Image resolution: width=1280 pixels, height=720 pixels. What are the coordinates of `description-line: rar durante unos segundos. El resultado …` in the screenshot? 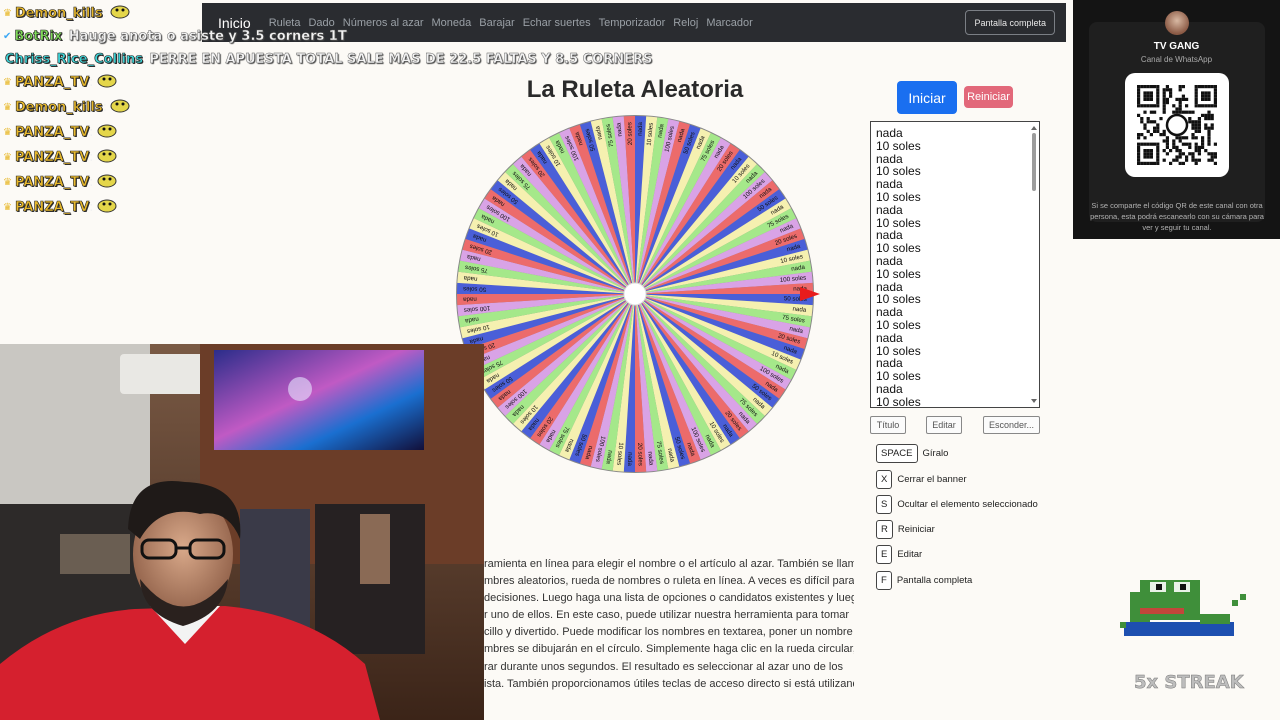 It's located at (663, 666).